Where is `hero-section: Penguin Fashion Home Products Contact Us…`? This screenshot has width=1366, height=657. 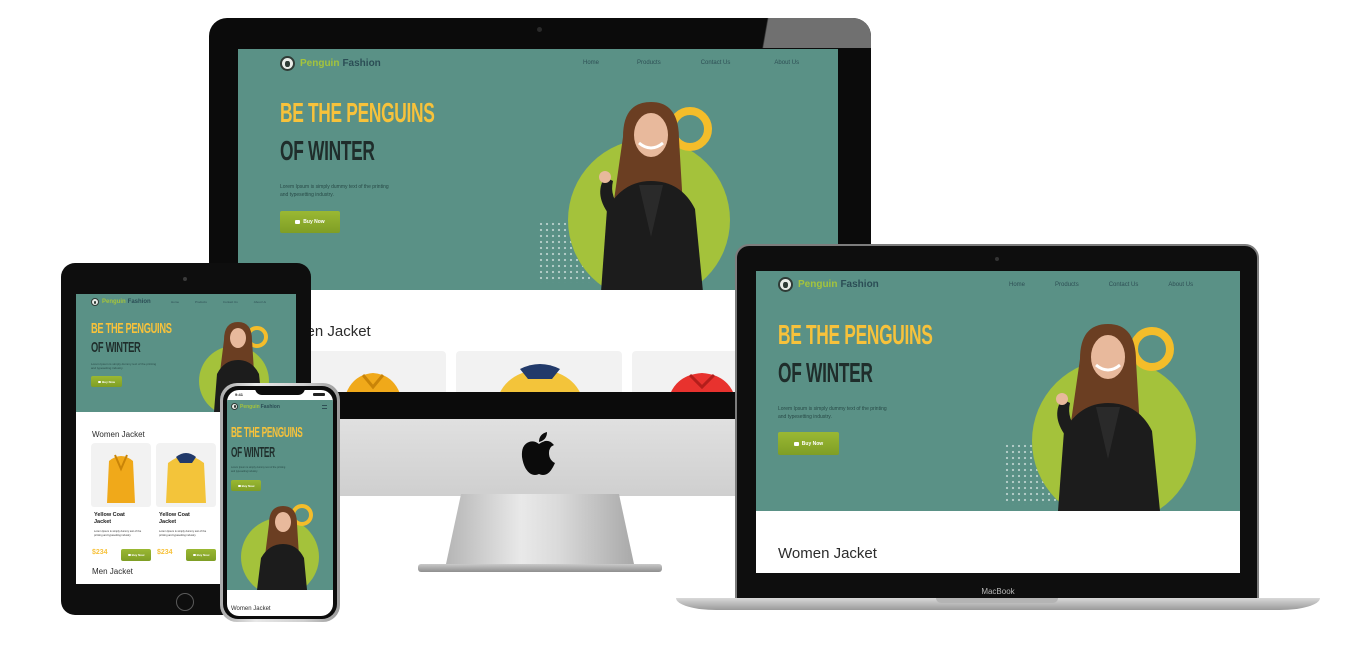
hero-section: Penguin Fashion Home Products Contact Us… is located at coordinates (998, 391).